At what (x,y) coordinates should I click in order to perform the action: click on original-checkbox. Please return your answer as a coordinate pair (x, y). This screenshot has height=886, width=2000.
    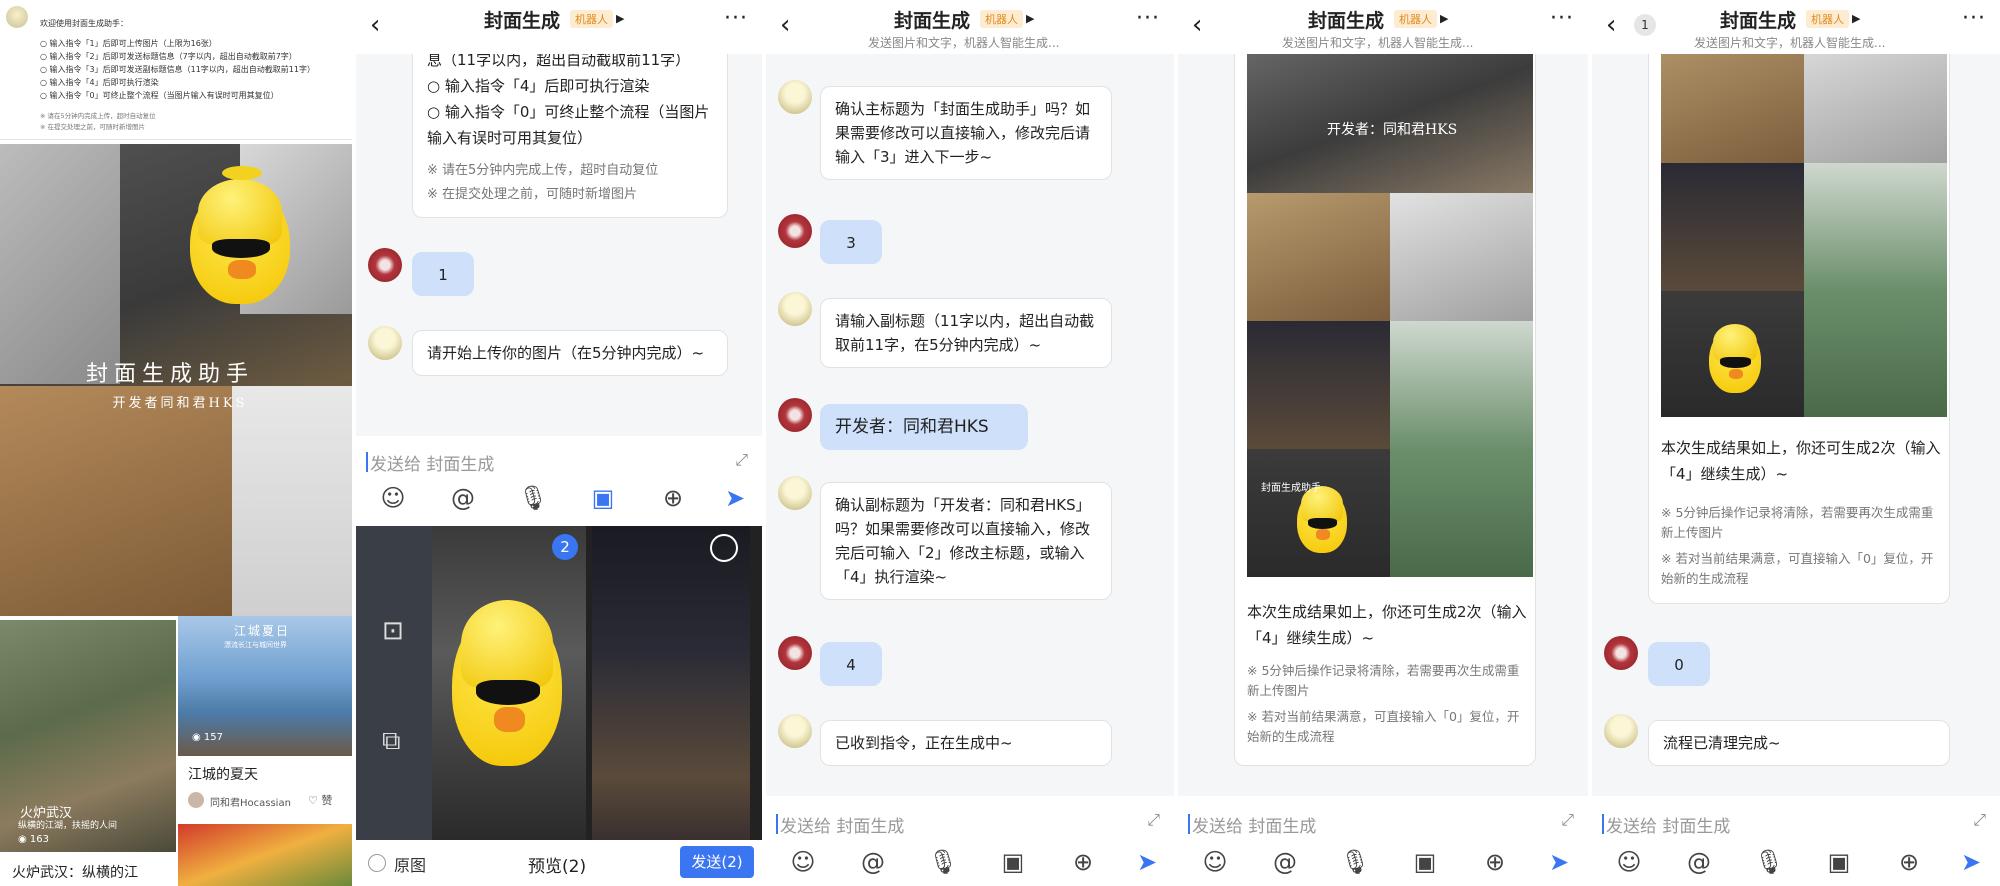
    Looking at the image, I should click on (377, 863).